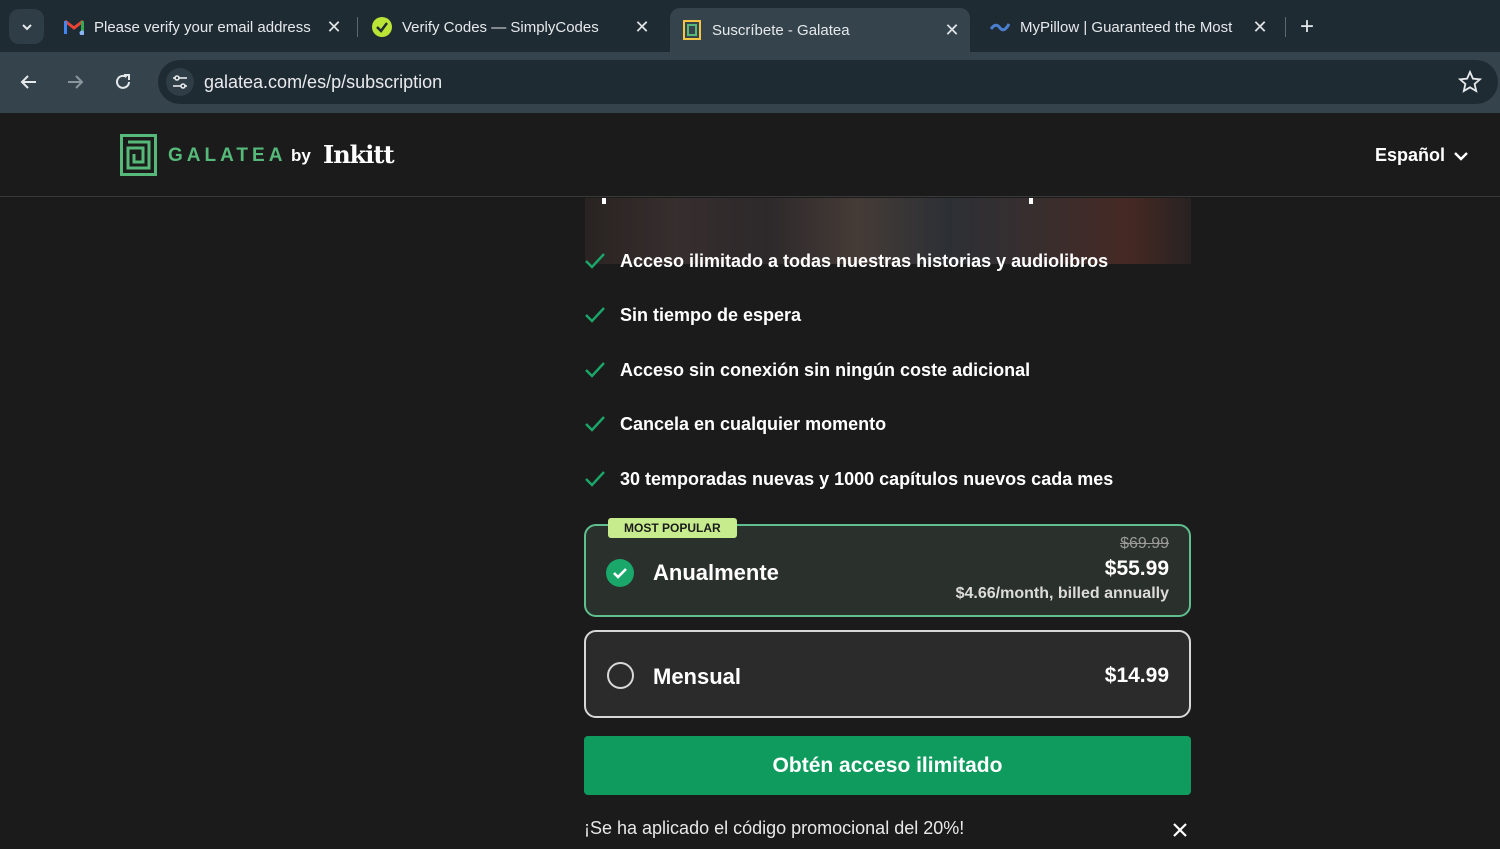 This screenshot has width=1500, height=849. I want to click on feature-item: Cancela en cualquier momento, so click(735, 424).